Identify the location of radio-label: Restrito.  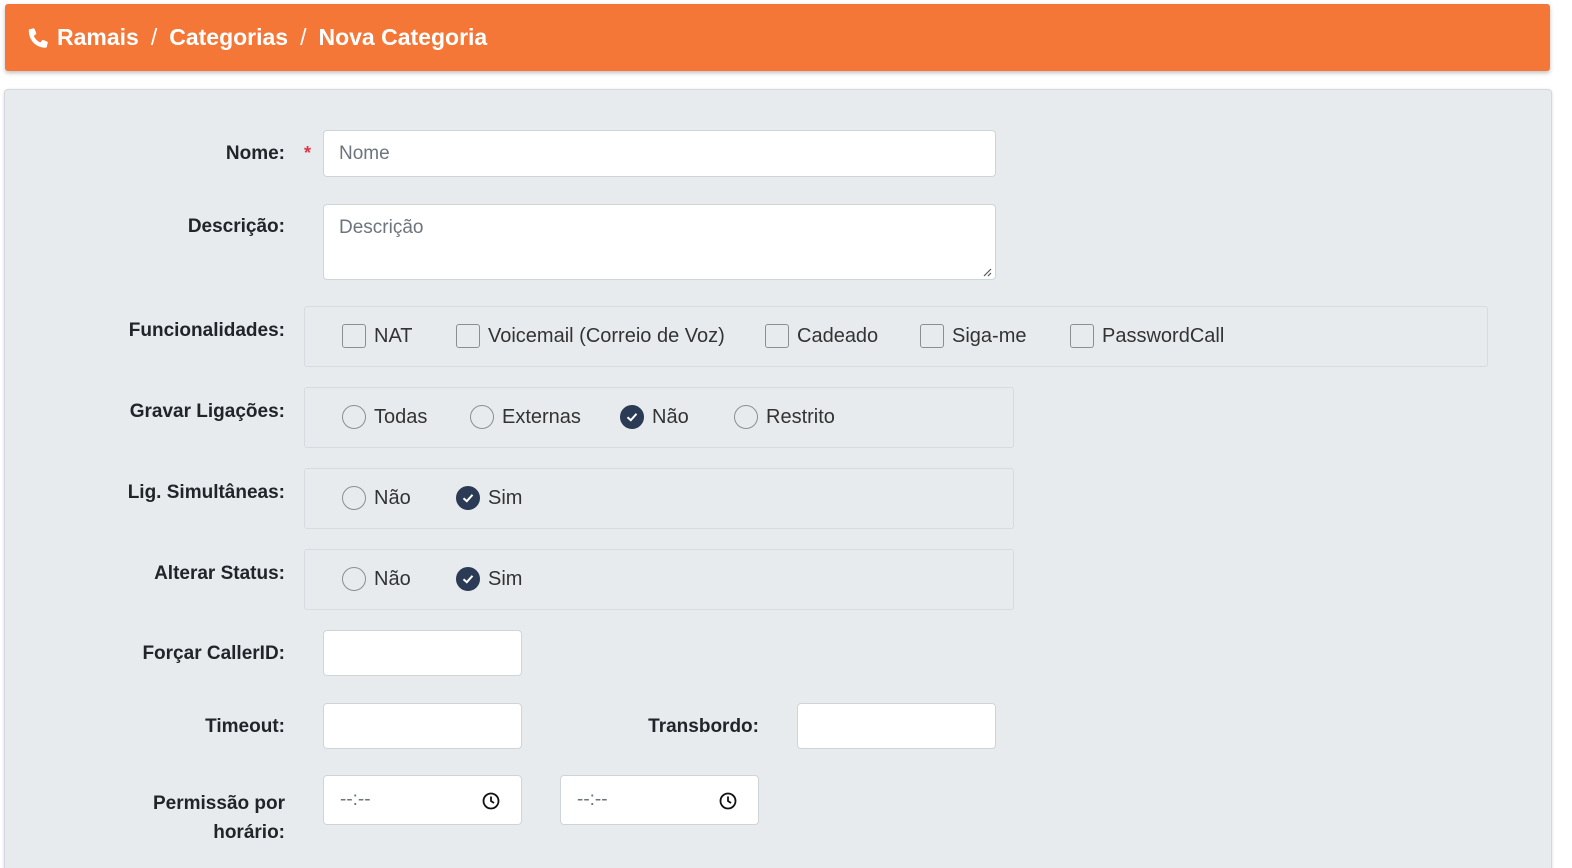
(800, 416).